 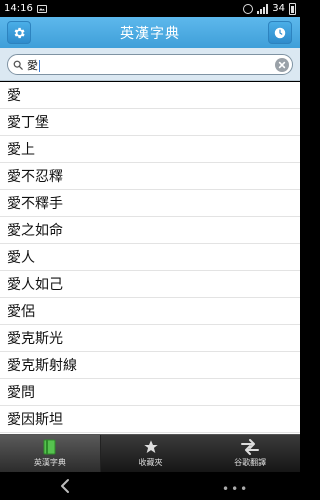 I want to click on signal-label: 34, so click(x=278, y=8).